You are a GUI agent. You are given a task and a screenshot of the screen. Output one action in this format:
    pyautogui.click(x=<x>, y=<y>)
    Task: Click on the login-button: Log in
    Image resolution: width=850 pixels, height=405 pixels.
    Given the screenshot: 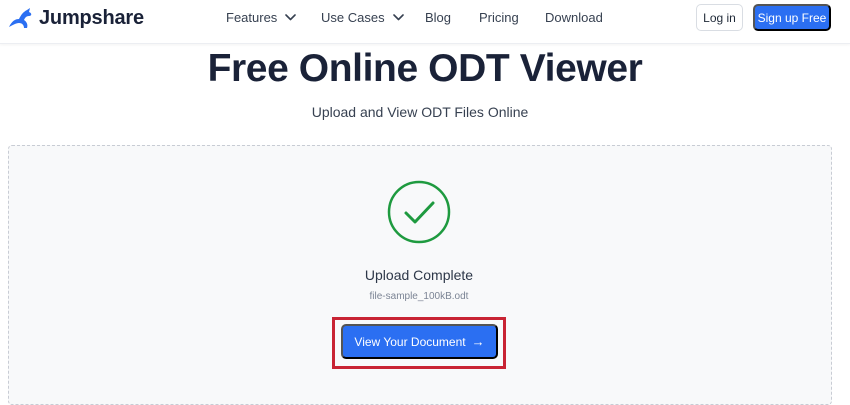 What is the action you would take?
    pyautogui.click(x=719, y=17)
    